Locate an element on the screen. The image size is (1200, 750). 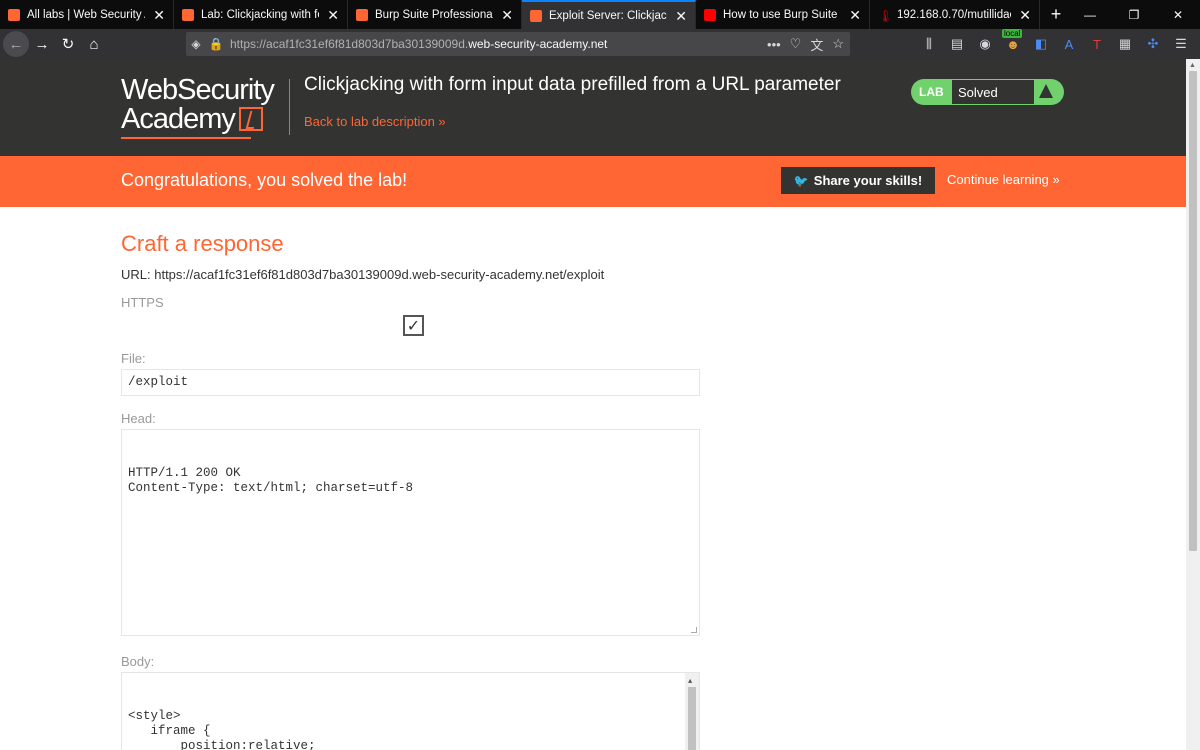
page-actions-icon: ••• is located at coordinates (774, 44).